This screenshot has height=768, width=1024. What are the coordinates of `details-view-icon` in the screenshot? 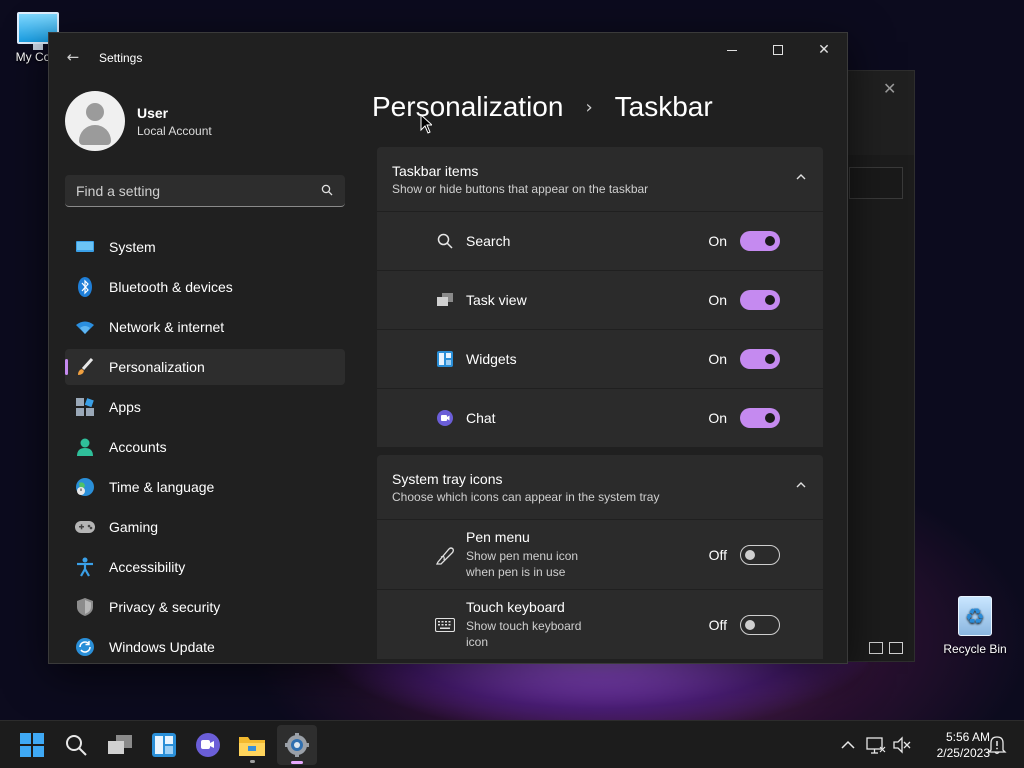 It's located at (876, 648).